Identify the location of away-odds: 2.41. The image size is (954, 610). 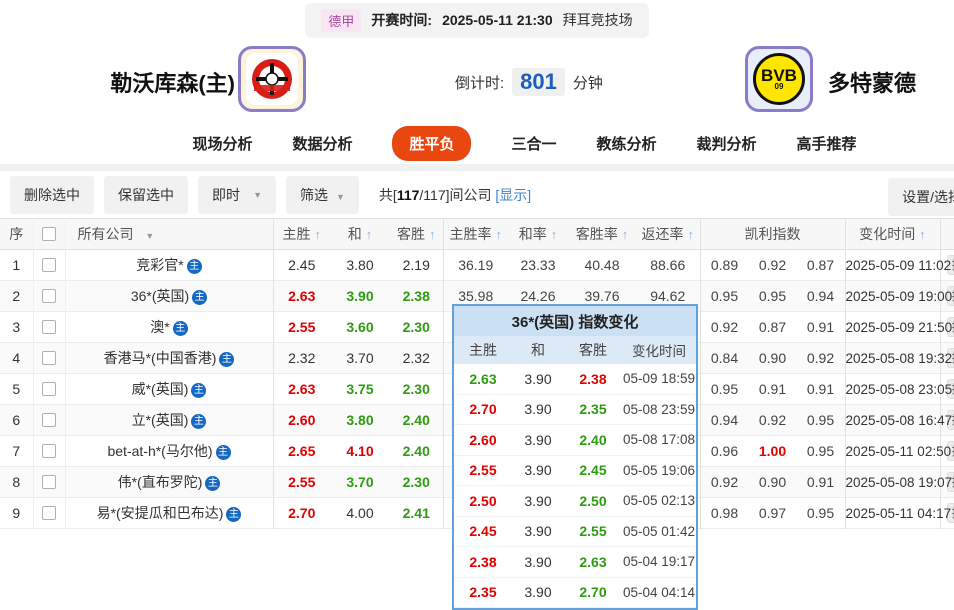
(416, 513).